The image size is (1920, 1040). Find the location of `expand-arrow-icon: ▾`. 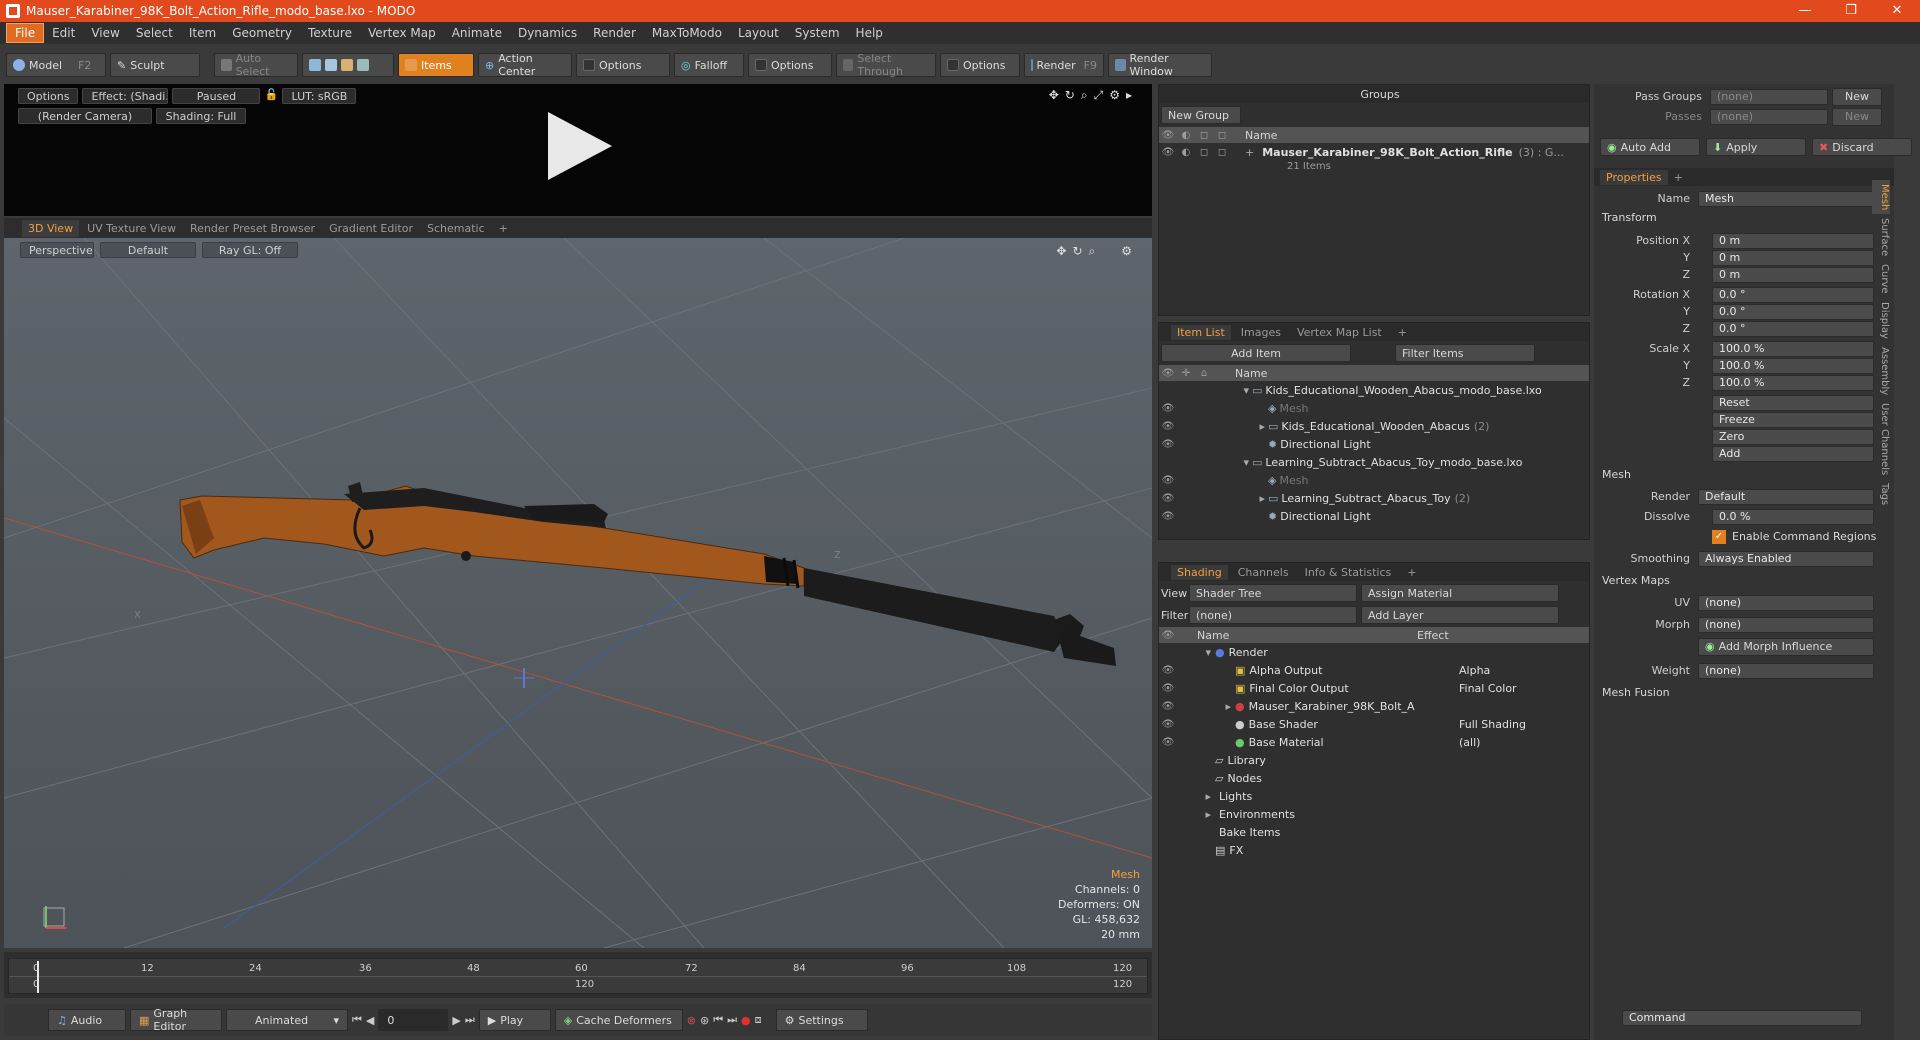

expand-arrow-icon: ▾ is located at coordinates (1213, 390).